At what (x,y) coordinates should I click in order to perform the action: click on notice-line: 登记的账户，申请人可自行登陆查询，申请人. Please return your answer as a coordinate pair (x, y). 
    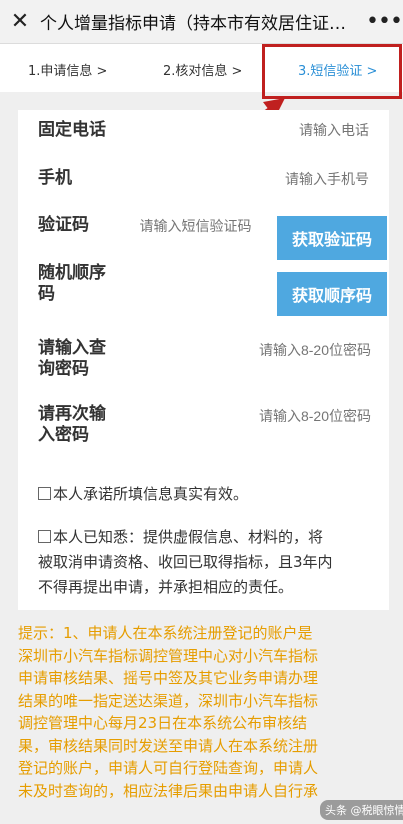
    Looking at the image, I should click on (168, 768).